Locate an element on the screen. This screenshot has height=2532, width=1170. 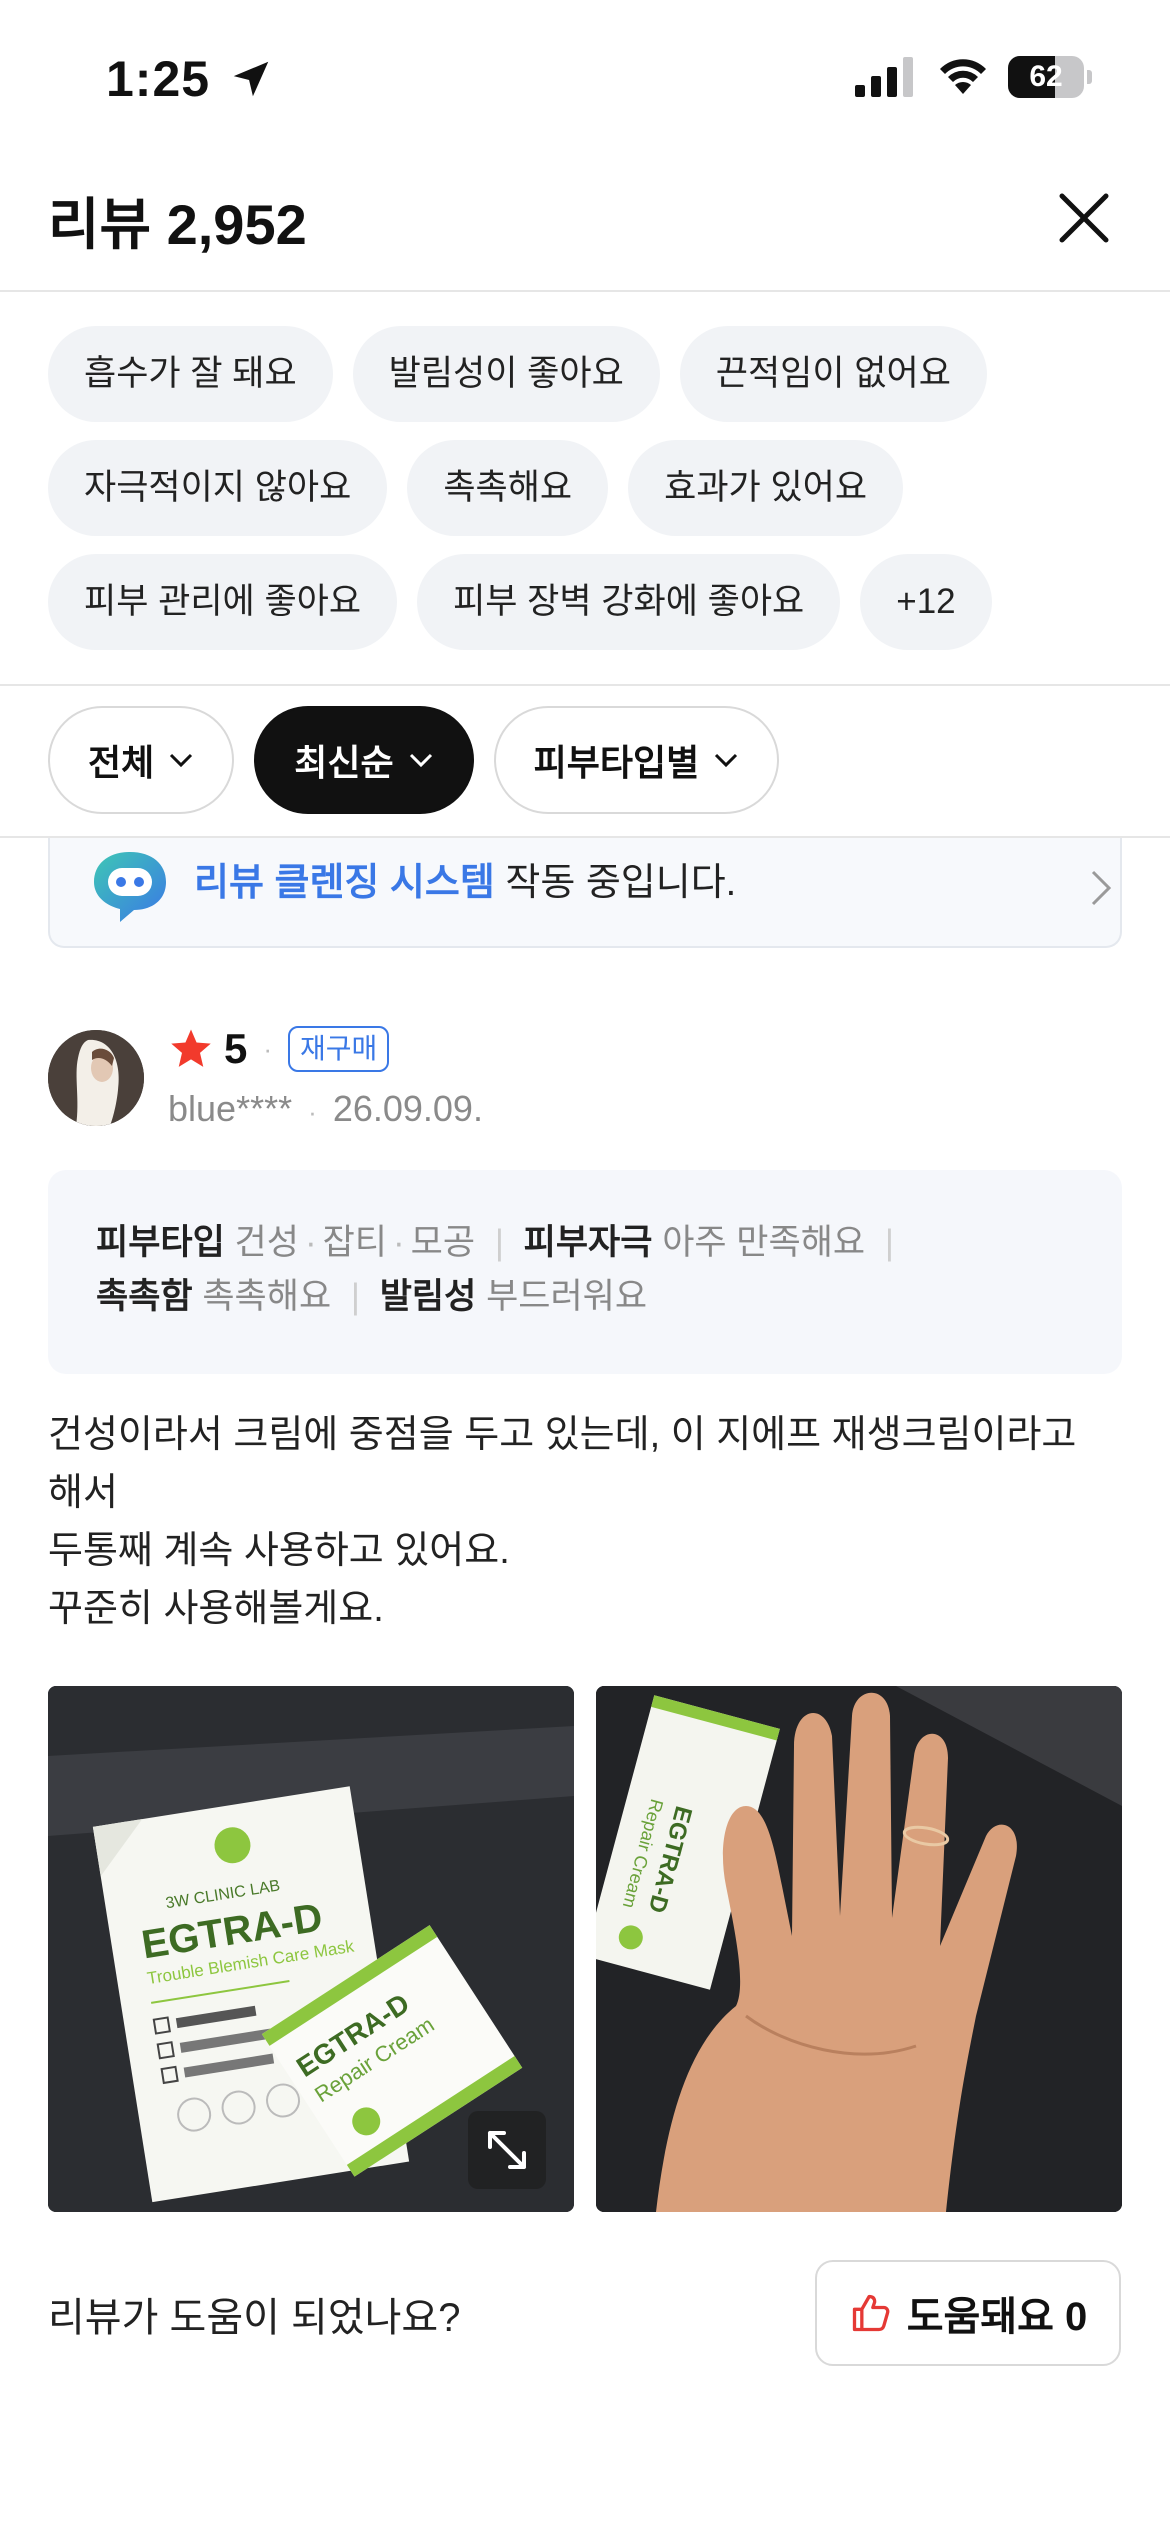
review-line: 꾸준히 사용해볼게요. is located at coordinates (216, 1609).